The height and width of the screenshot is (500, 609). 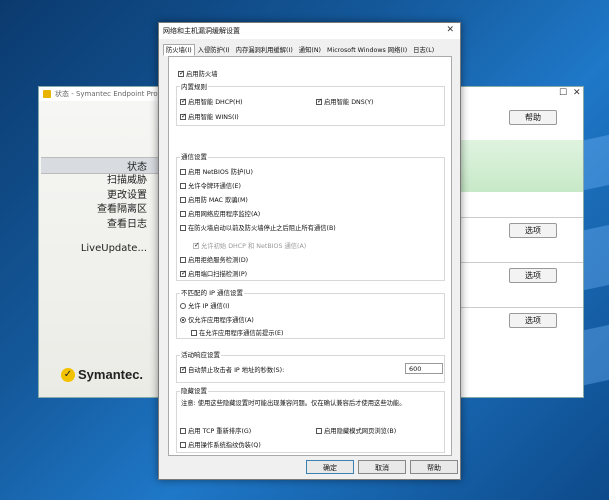 I want to click on block-traffic-label: 在防火墙启动以前及防火墙停止之后阻止所有通信(B), so click(x=262, y=228).